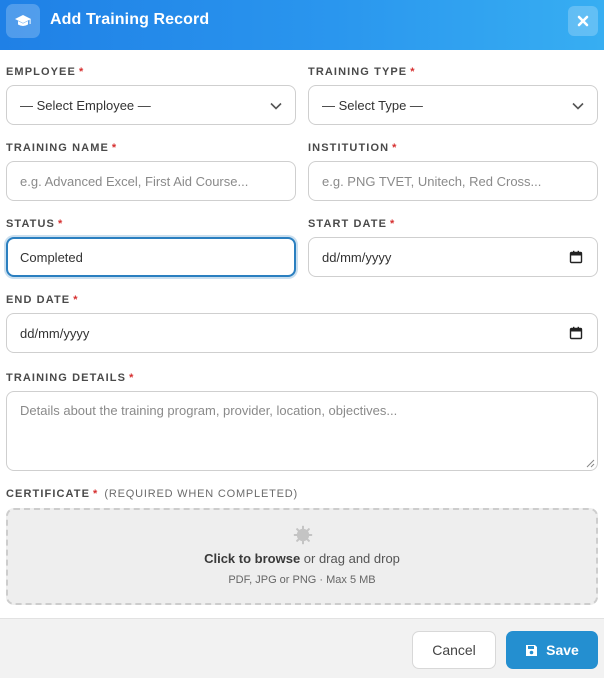 This screenshot has width=604, height=678. I want to click on resize-handle-icon, so click(590, 463).